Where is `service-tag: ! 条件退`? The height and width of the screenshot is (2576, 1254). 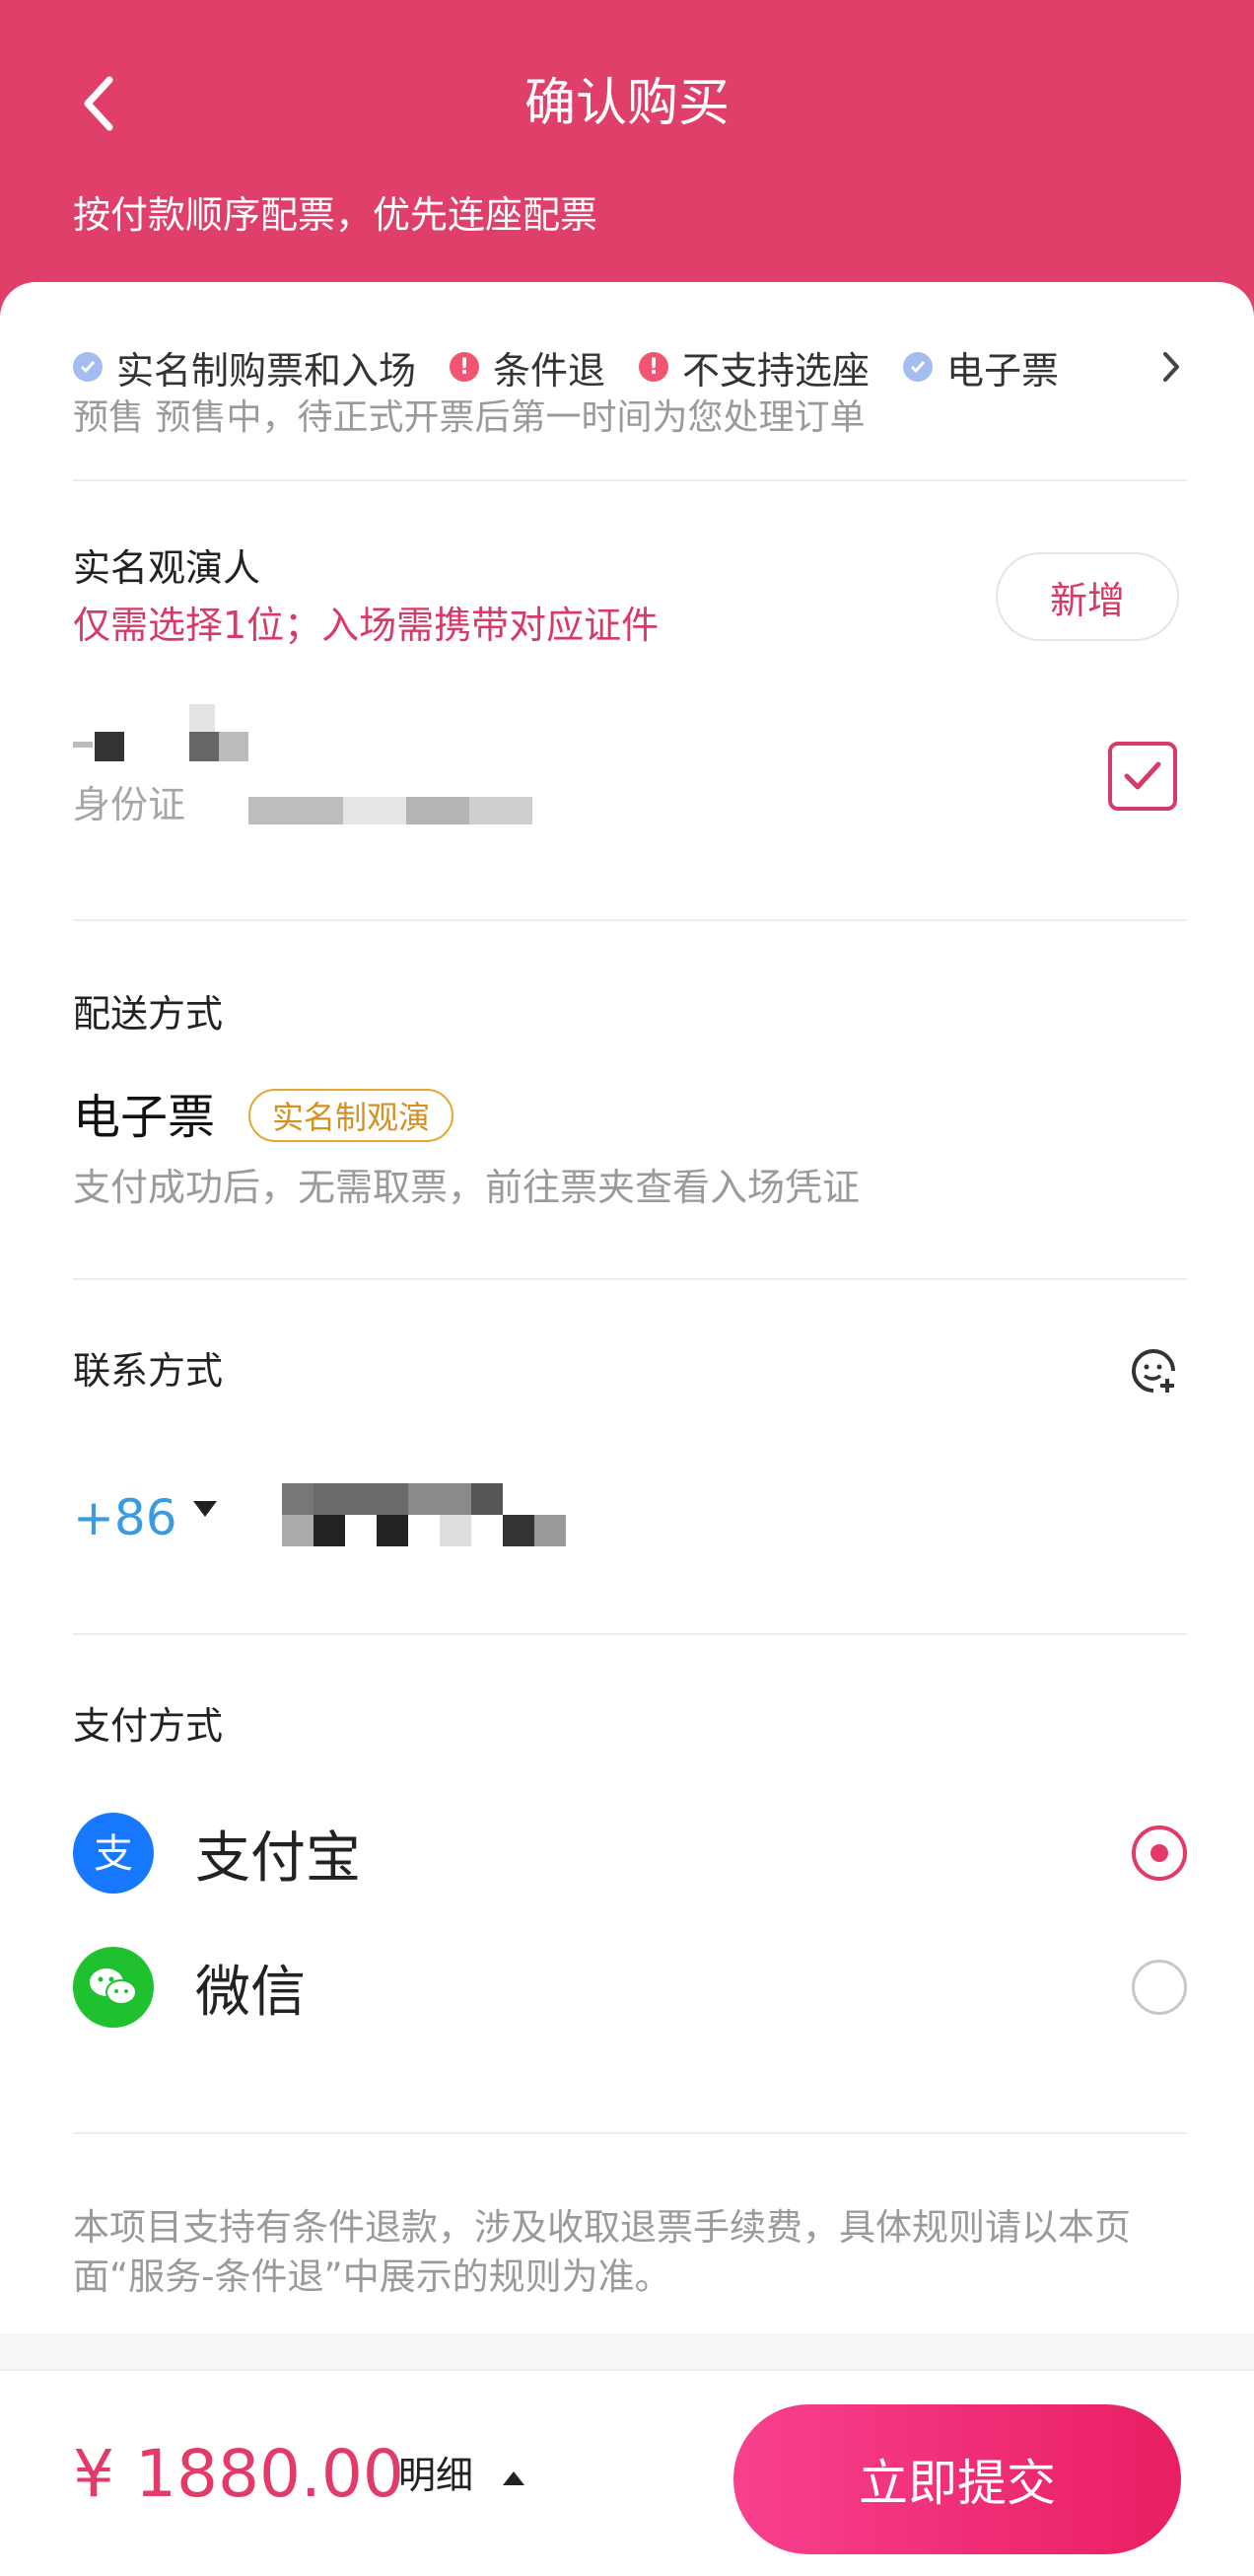 service-tag: ! 条件退 is located at coordinates (527, 367).